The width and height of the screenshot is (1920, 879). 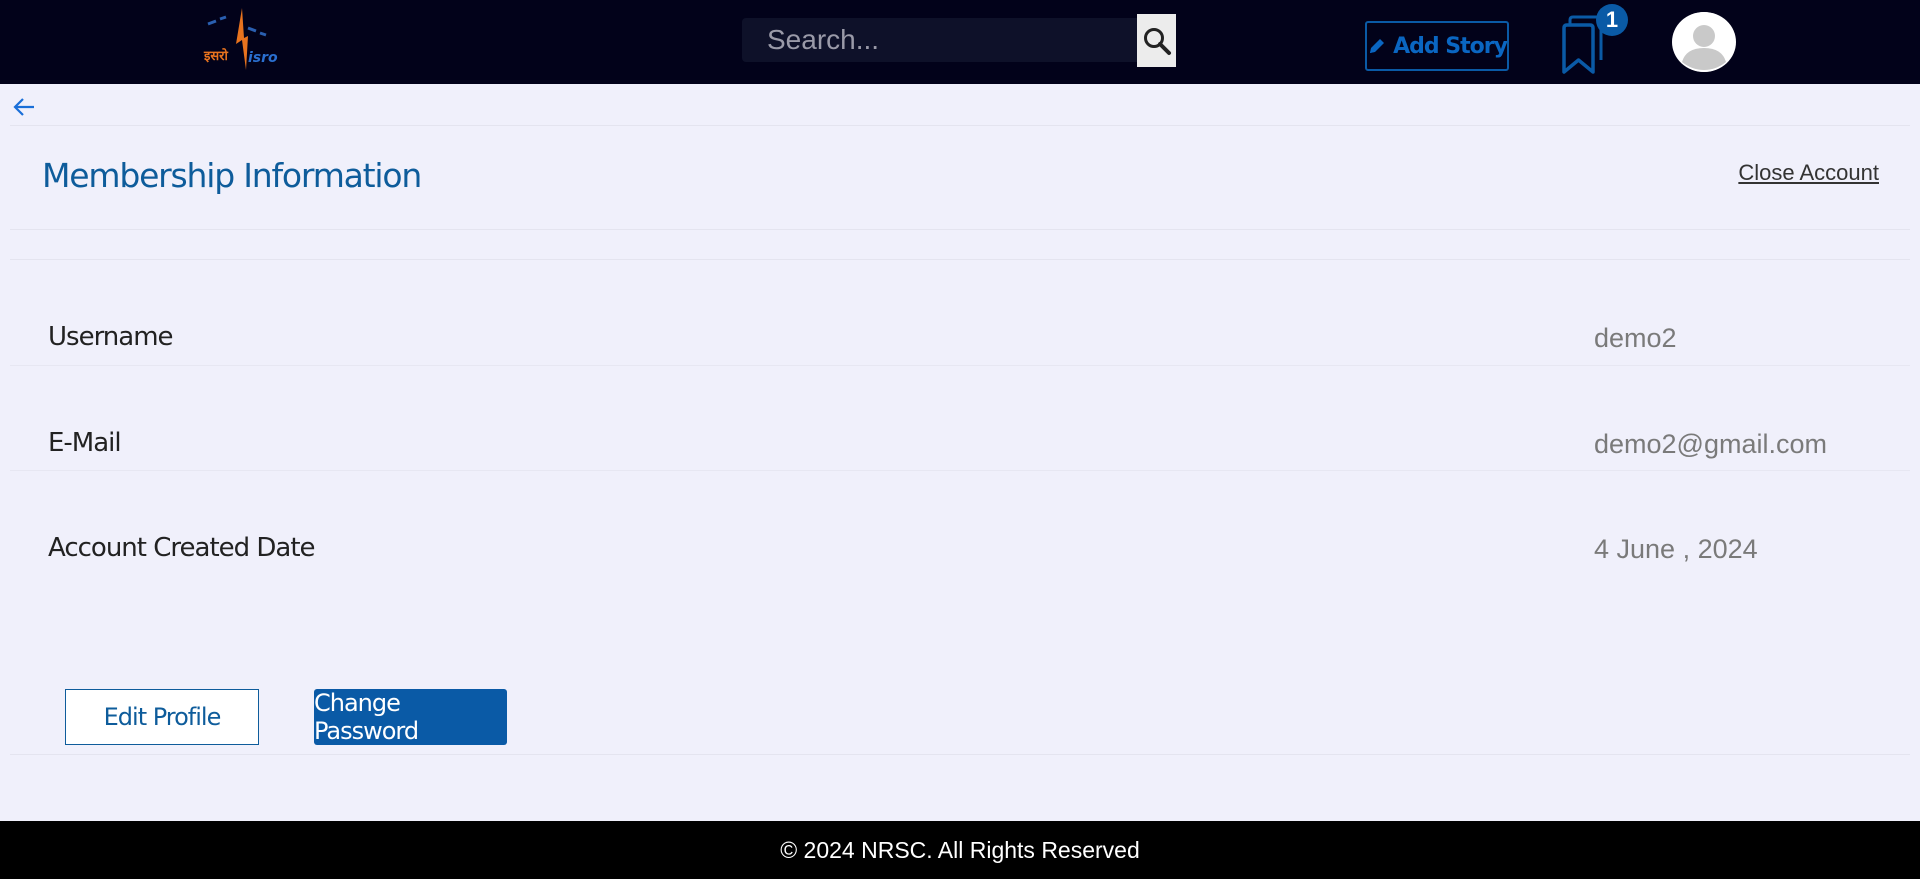 What do you see at coordinates (263, 58) in the screenshot?
I see `logo-text: isro` at bounding box center [263, 58].